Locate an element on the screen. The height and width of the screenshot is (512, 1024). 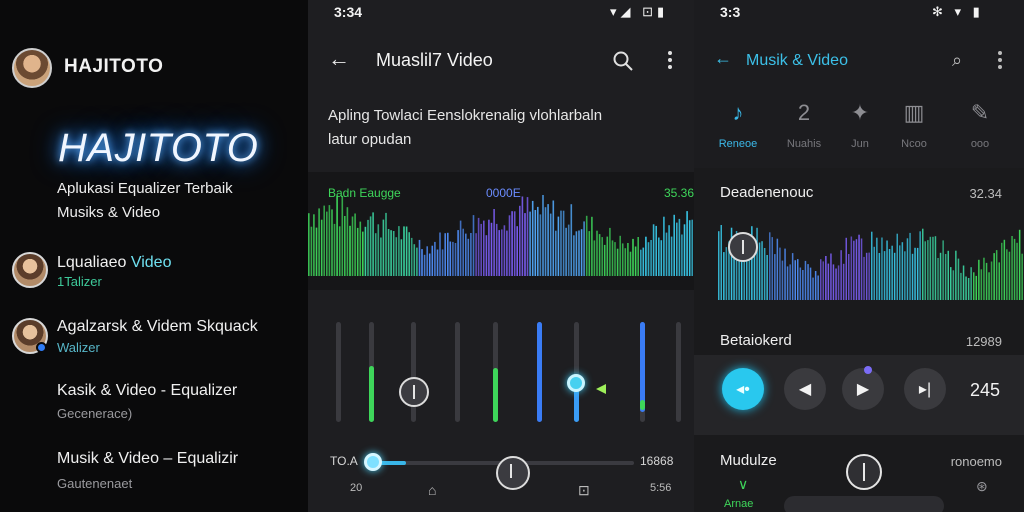
play-button: ▶ is located at coordinates (863, 389).